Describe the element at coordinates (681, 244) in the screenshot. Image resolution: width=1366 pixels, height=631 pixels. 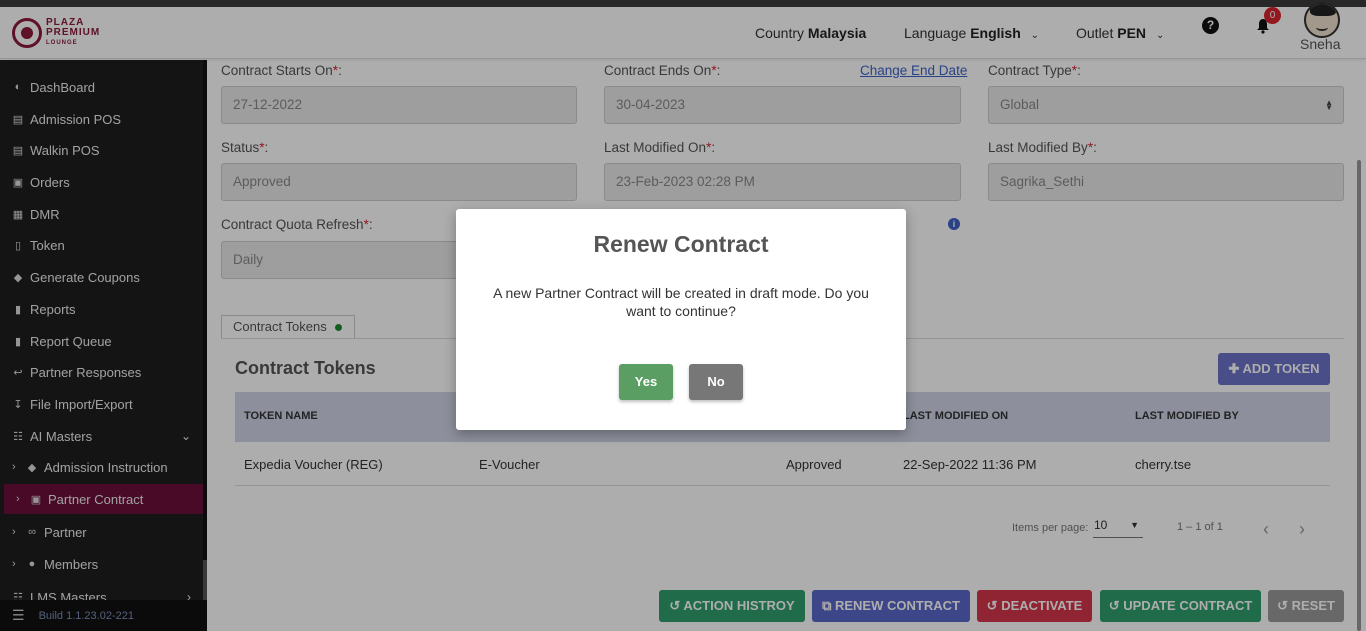
I see `dialog-title: Renew Contract` at that location.